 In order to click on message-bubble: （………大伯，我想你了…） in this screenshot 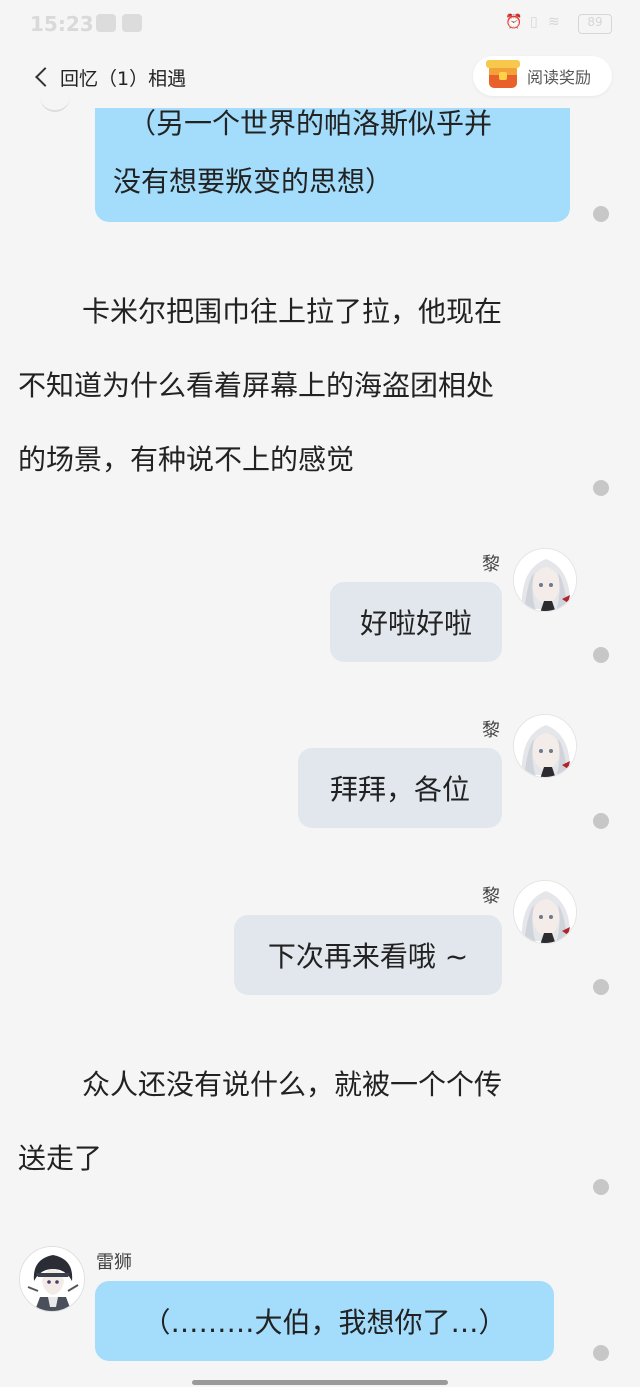, I will do `click(324, 1321)`.